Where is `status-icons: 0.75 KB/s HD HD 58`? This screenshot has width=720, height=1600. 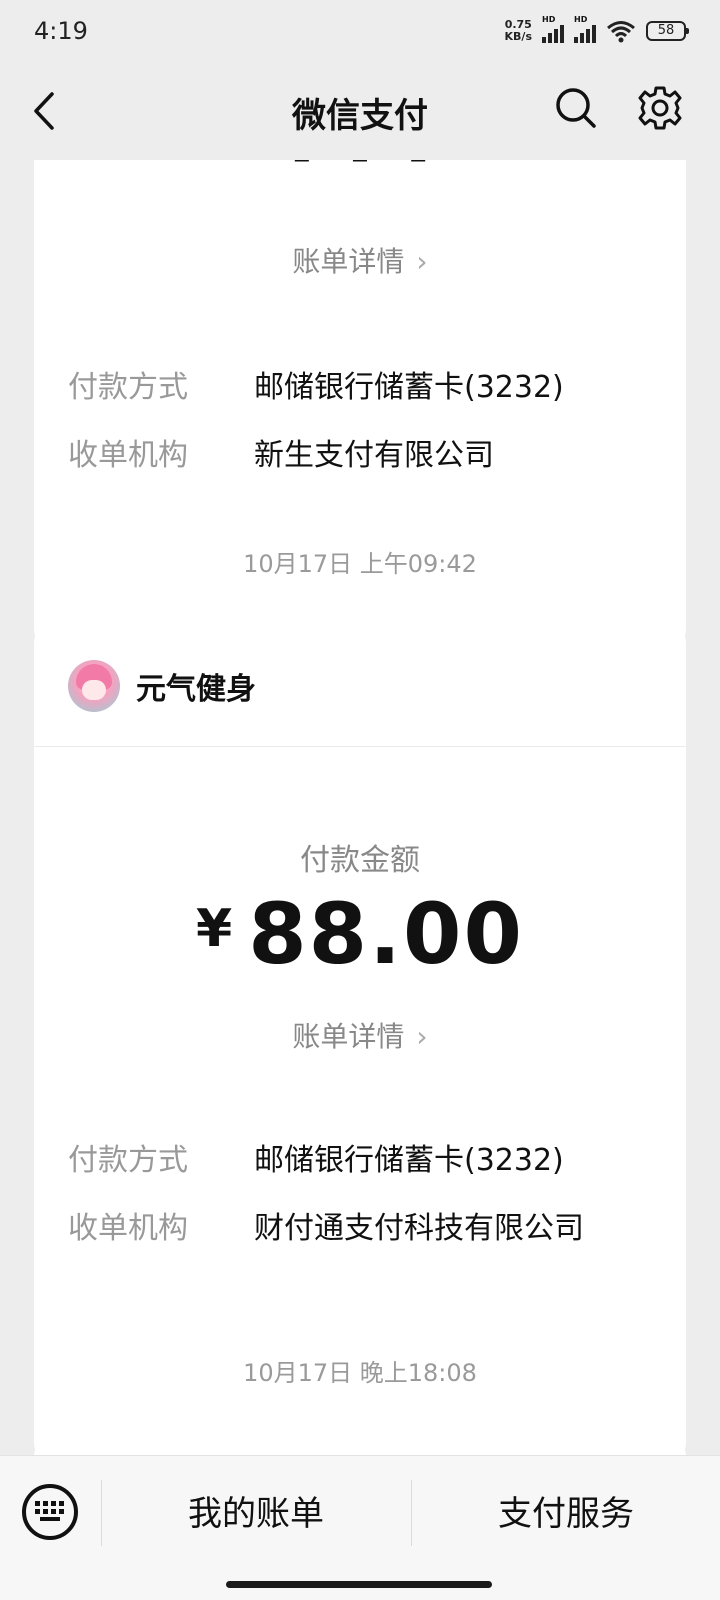 status-icons: 0.75 KB/s HD HD 58 is located at coordinates (597, 29).